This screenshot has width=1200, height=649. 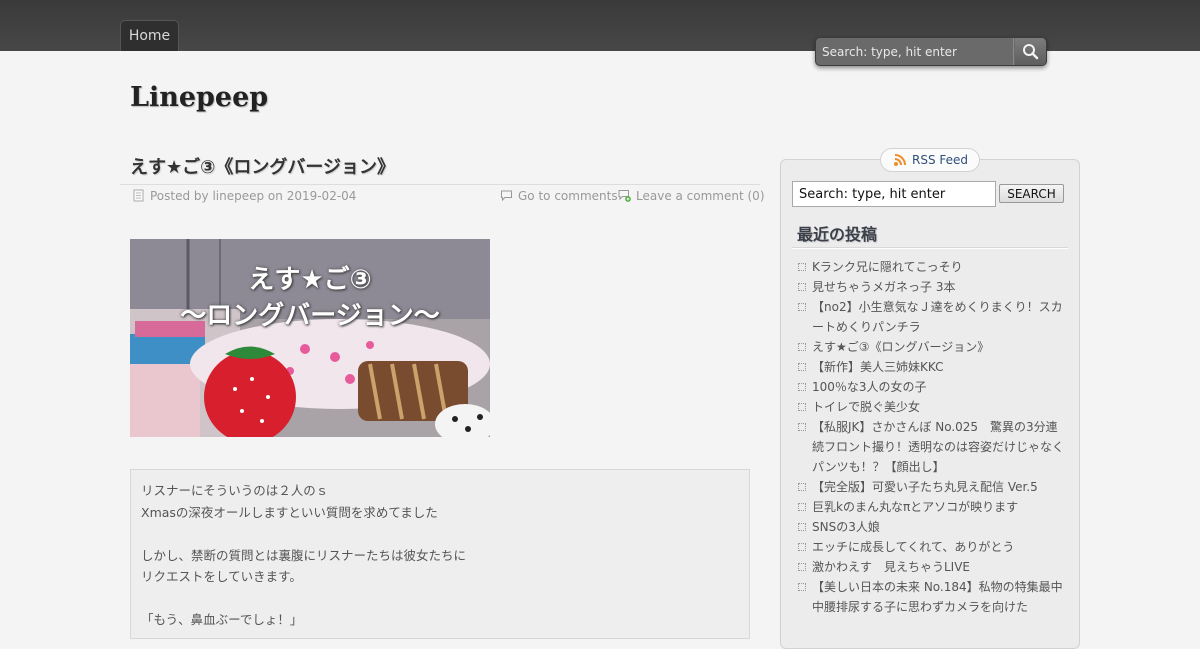 I want to click on recent-post-link: 【完全版】可愛い子たち丸見え配信 Ver.5, so click(x=925, y=487).